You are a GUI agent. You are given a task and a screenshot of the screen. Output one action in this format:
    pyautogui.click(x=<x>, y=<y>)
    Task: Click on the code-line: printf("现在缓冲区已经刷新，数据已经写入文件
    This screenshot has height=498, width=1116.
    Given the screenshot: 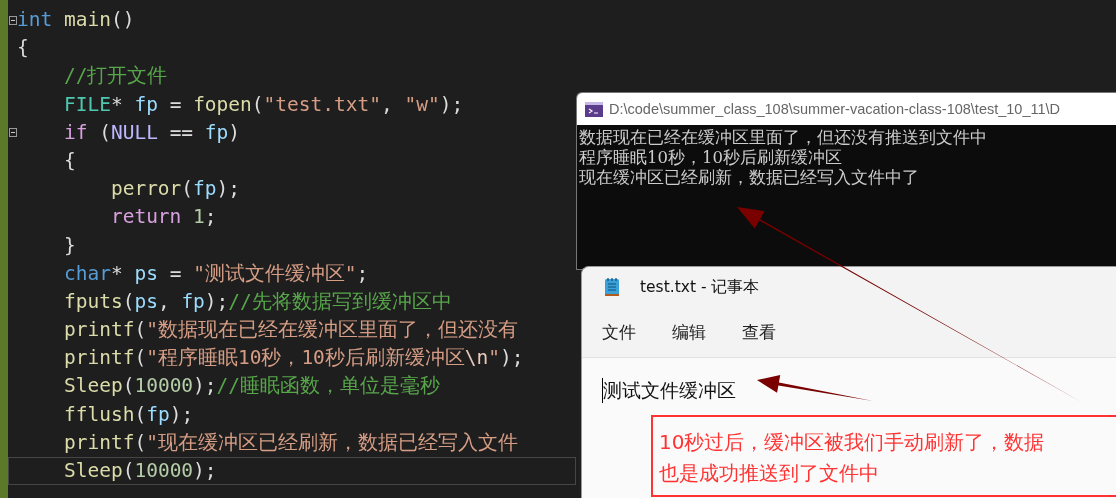 What is the action you would take?
    pyautogui.click(x=290, y=442)
    